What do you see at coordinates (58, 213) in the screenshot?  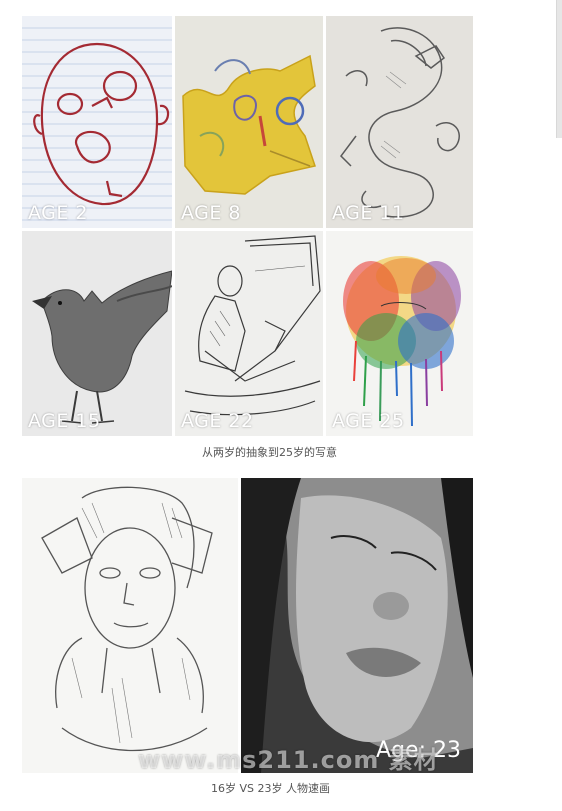 I see `age-label: AGE 2` at bounding box center [58, 213].